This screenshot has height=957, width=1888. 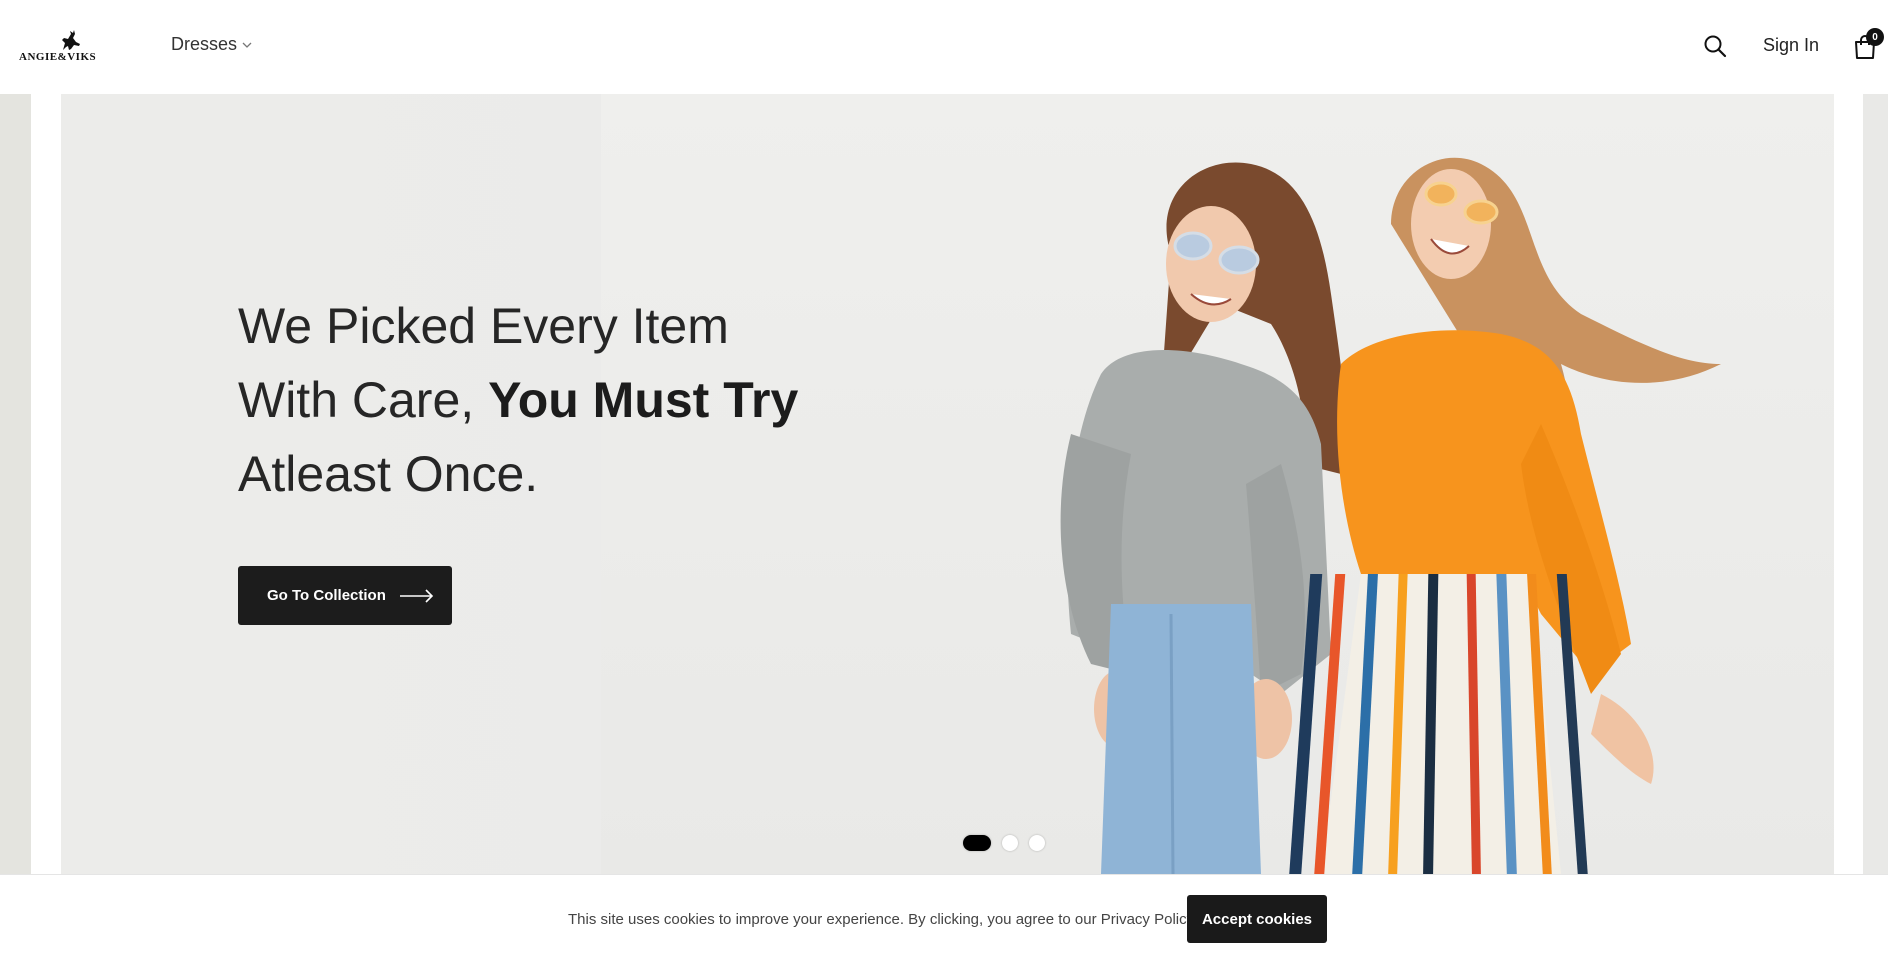 I want to click on hero-headline-line2-regular: With Care,, so click(x=363, y=400).